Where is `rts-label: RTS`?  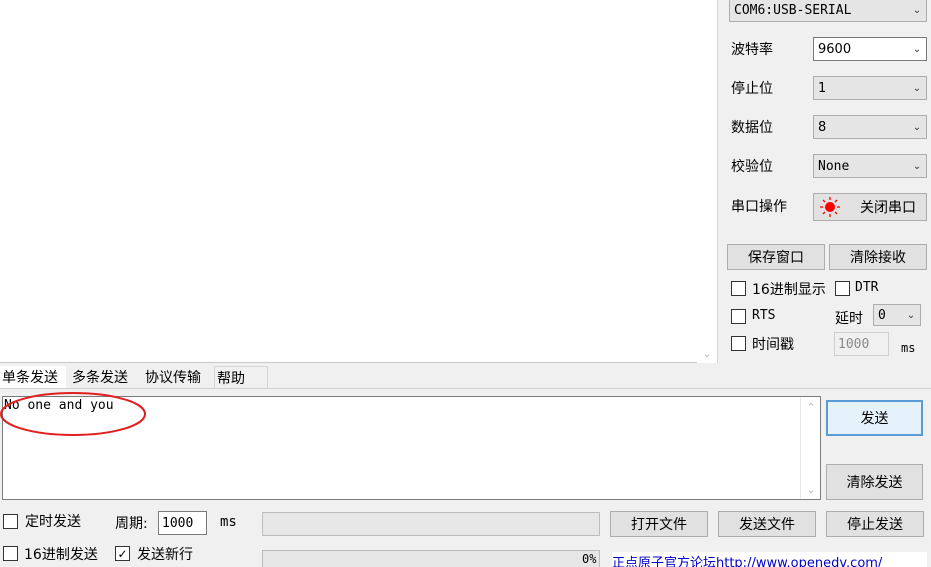
rts-label: RTS is located at coordinates (764, 315).